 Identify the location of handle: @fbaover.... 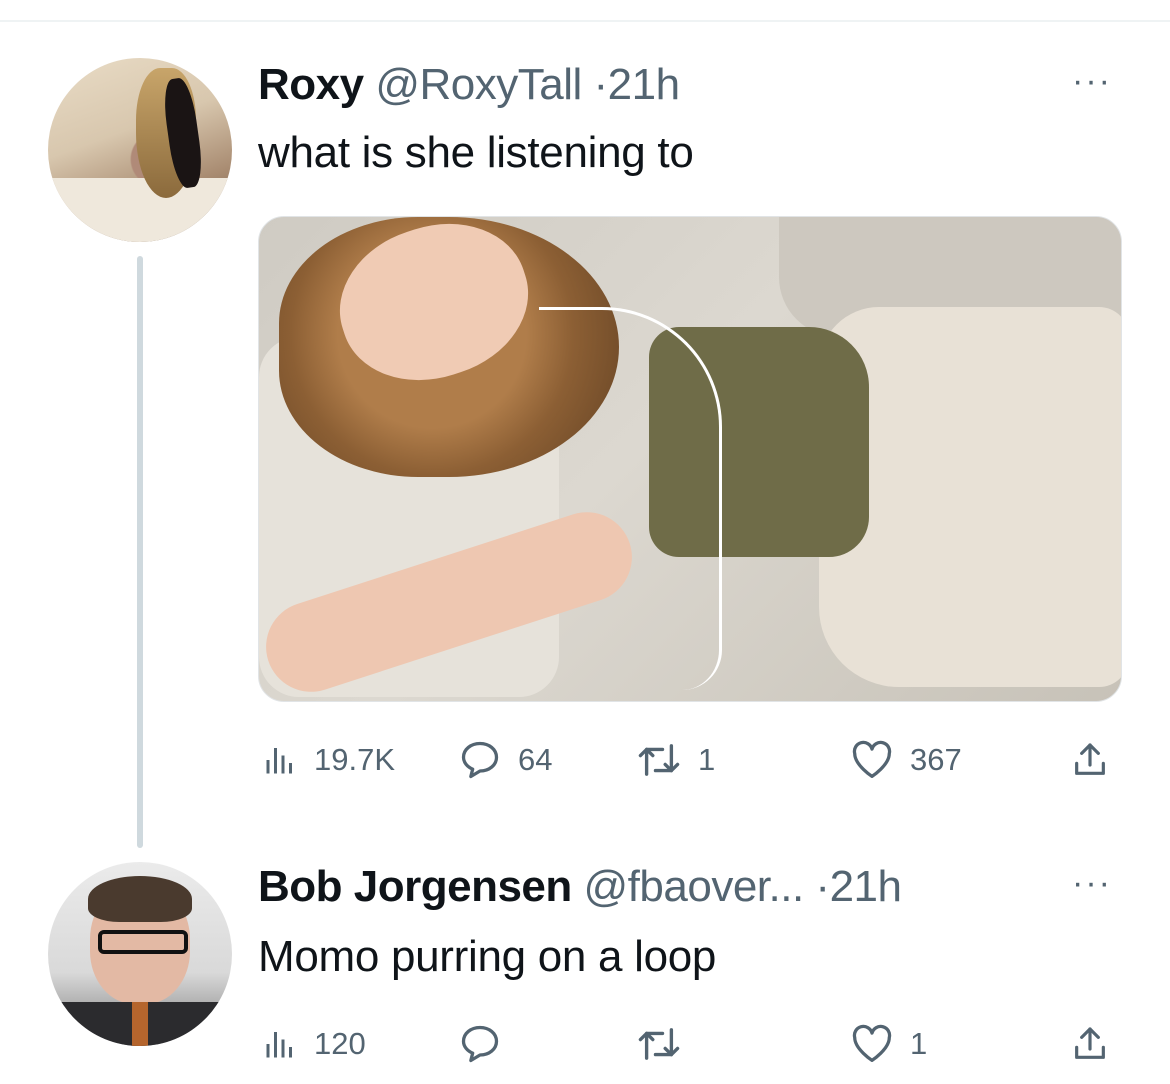
(694, 886).